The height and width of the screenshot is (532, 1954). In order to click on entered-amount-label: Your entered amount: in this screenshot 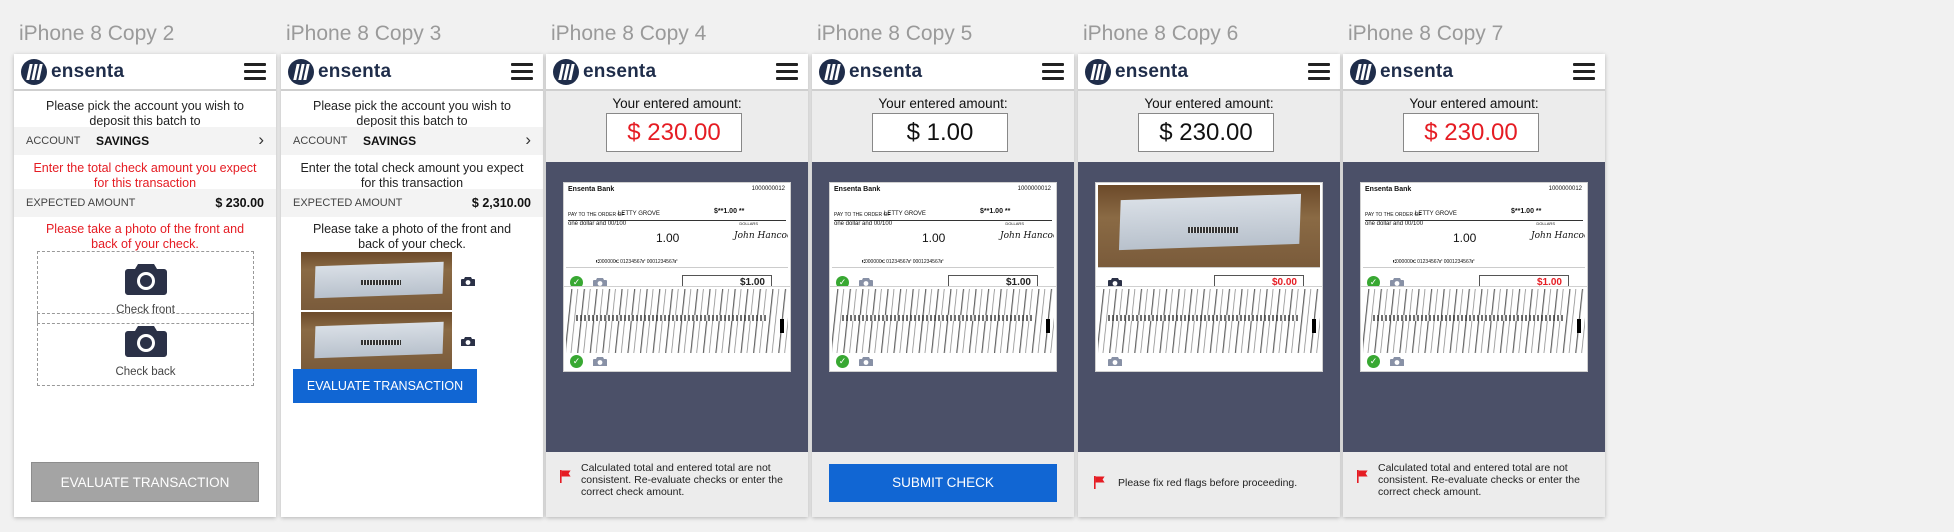, I will do `click(1474, 103)`.